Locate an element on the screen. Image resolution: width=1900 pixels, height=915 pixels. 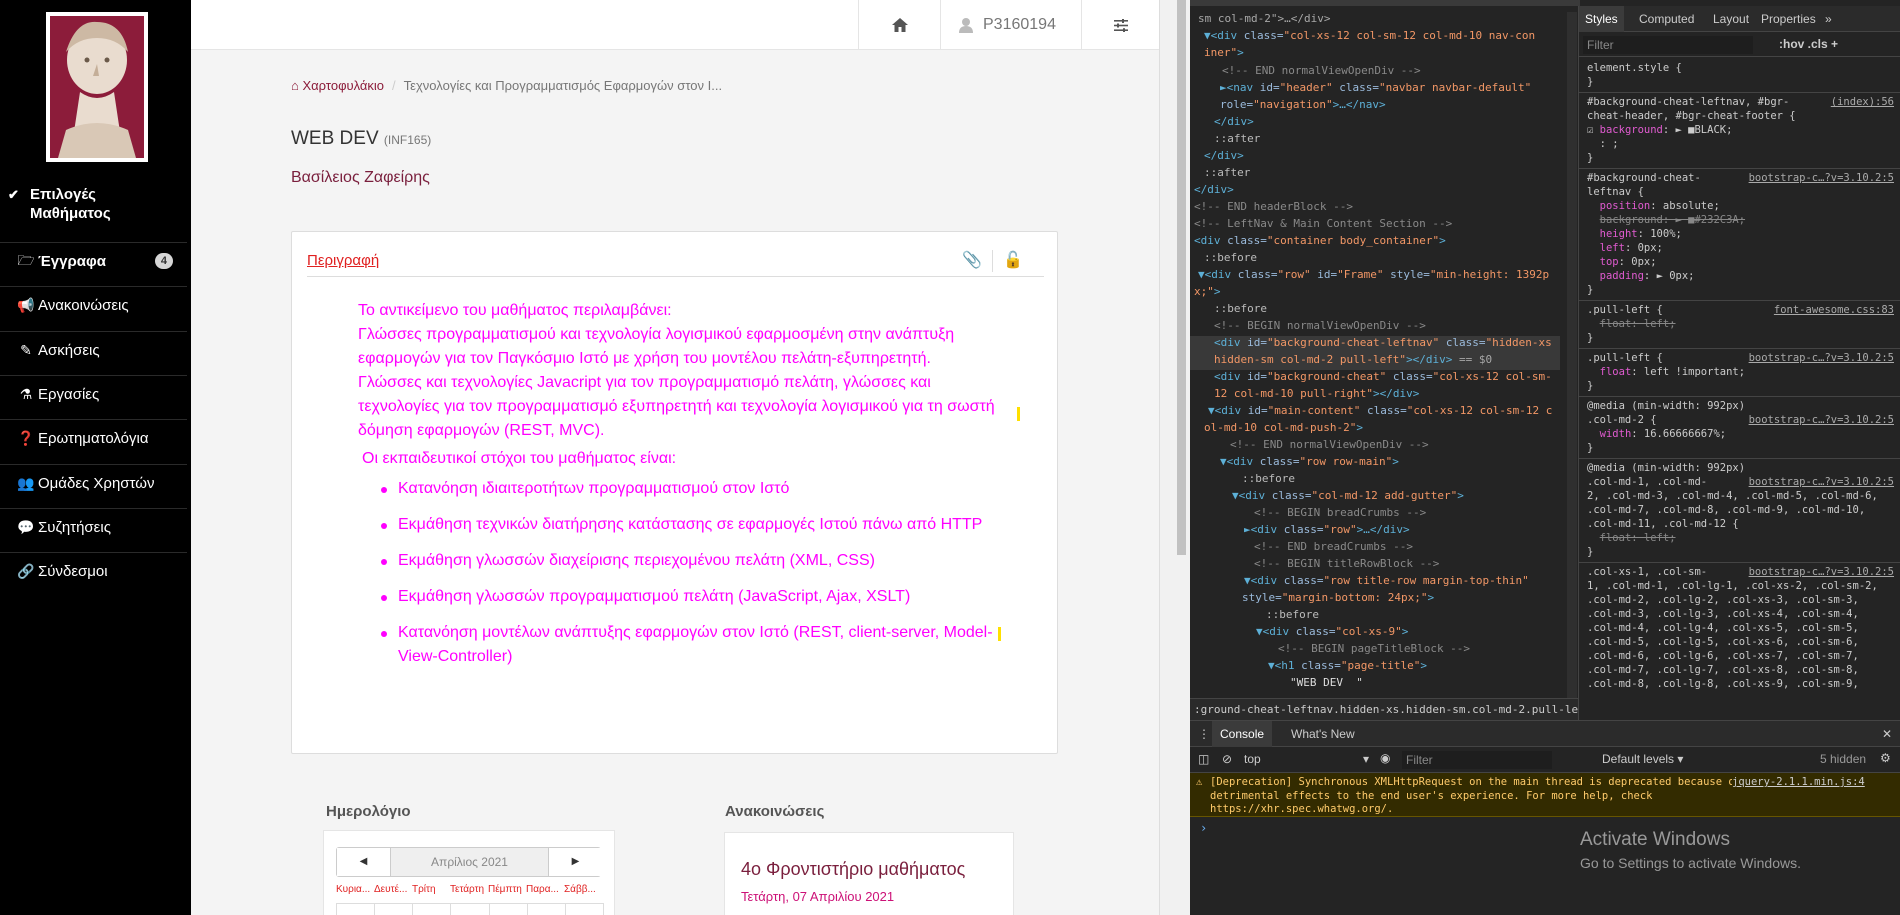
dom-line: iner"> is located at coordinates (1224, 52).